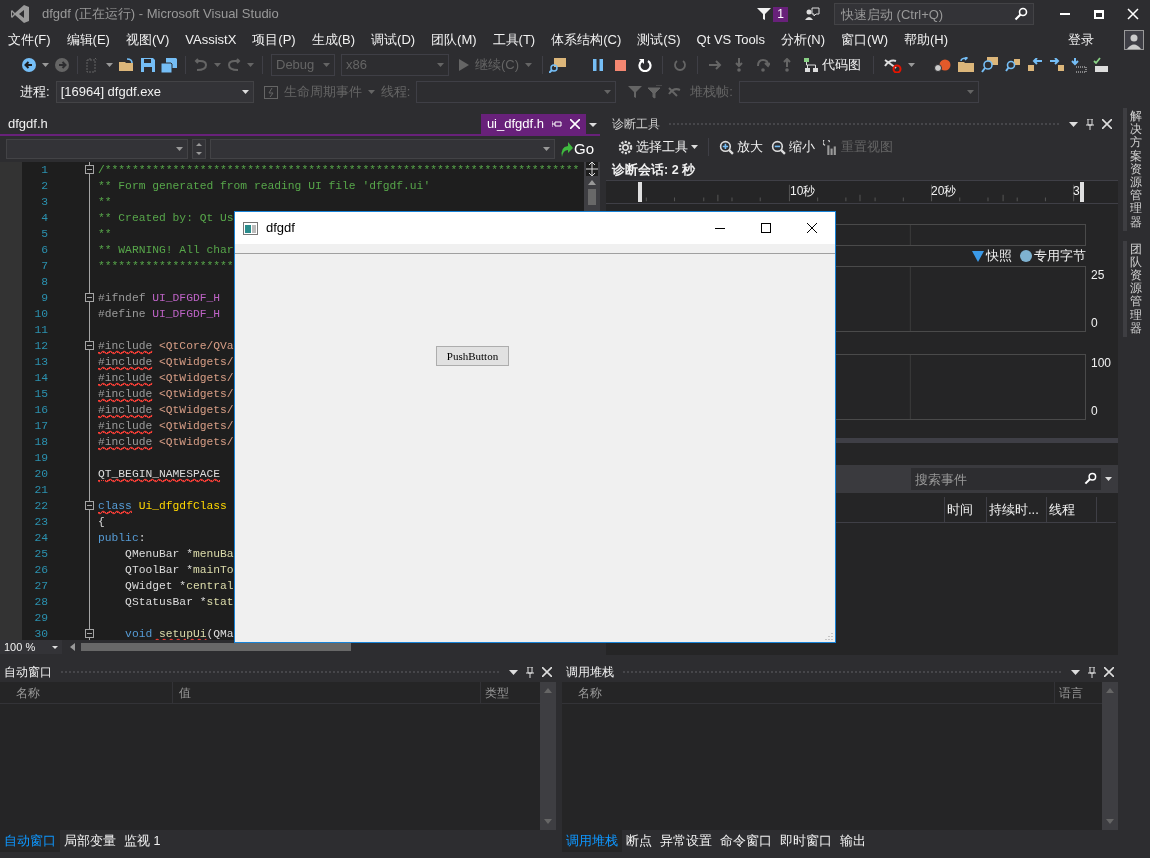 This screenshot has width=1150, height=858. Describe the element at coordinates (780, 14) in the screenshot. I see `notification-badge: 1` at that location.